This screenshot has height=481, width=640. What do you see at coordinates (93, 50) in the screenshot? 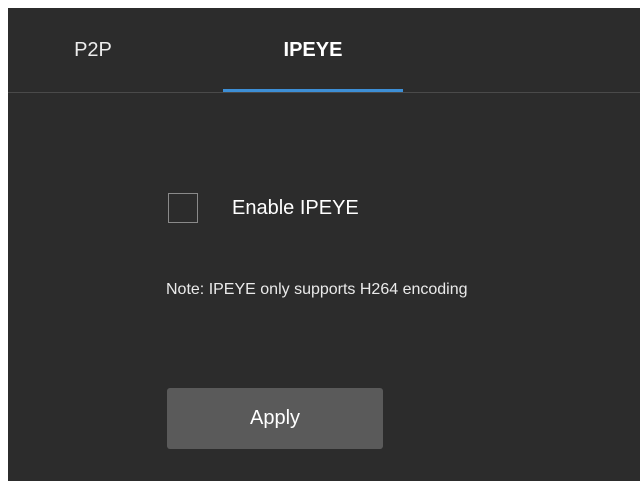
I see `tab-p2p: P2P` at bounding box center [93, 50].